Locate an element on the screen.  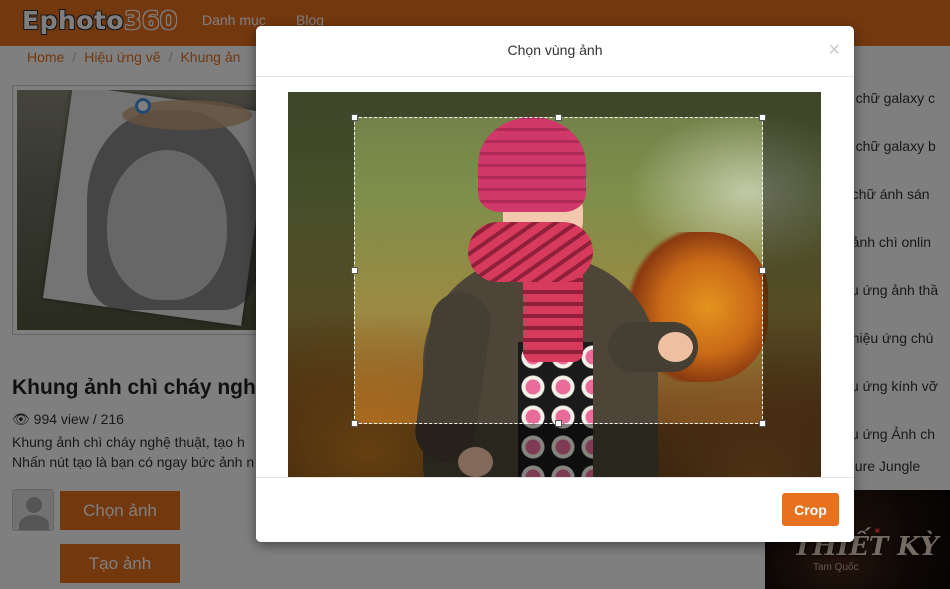
crop-button: Crop is located at coordinates (810, 509).